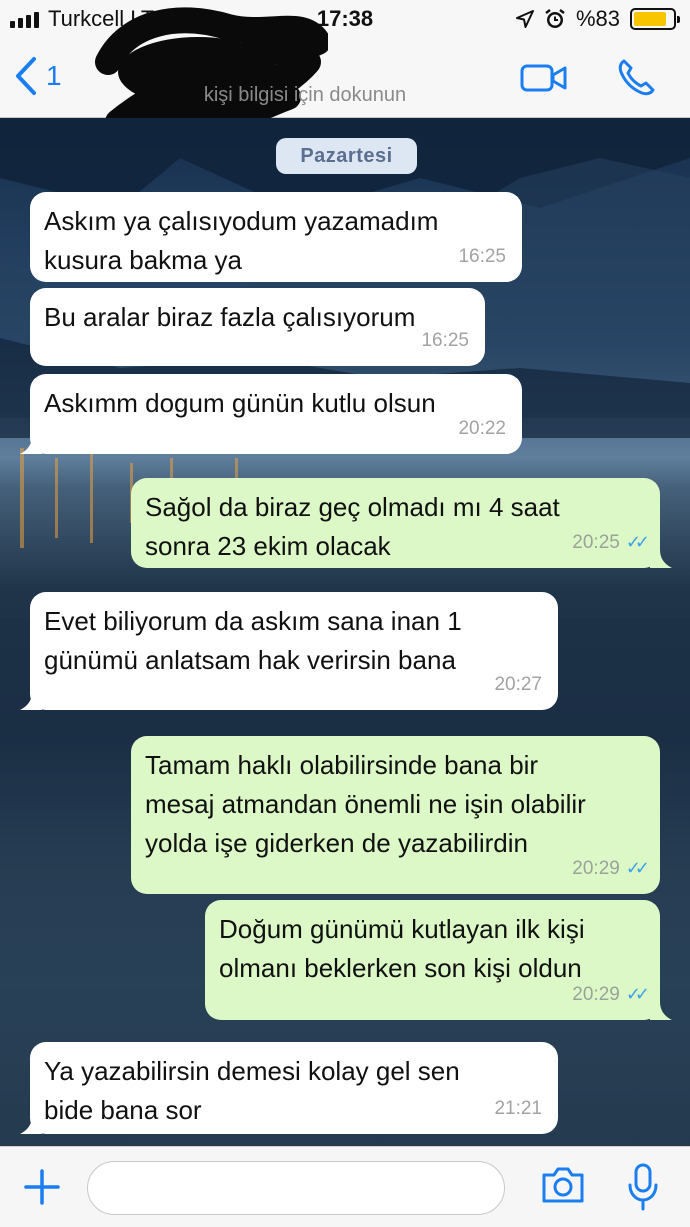  I want to click on contact-info-hint: kişi bilgisi için dokunun, so click(305, 95).